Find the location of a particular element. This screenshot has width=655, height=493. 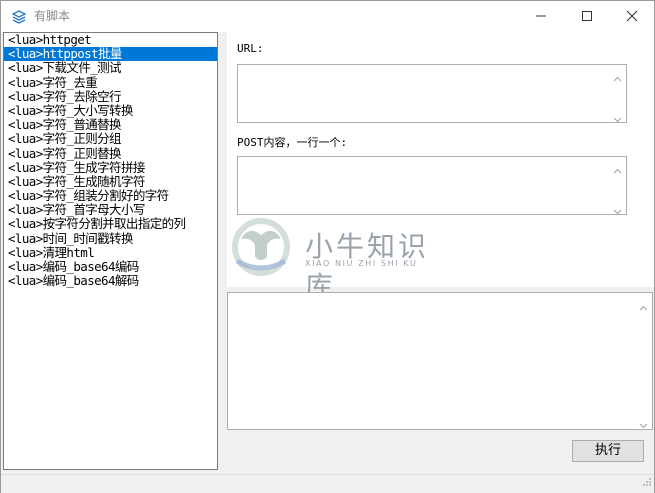

resize-grip-icon is located at coordinates (647, 481).